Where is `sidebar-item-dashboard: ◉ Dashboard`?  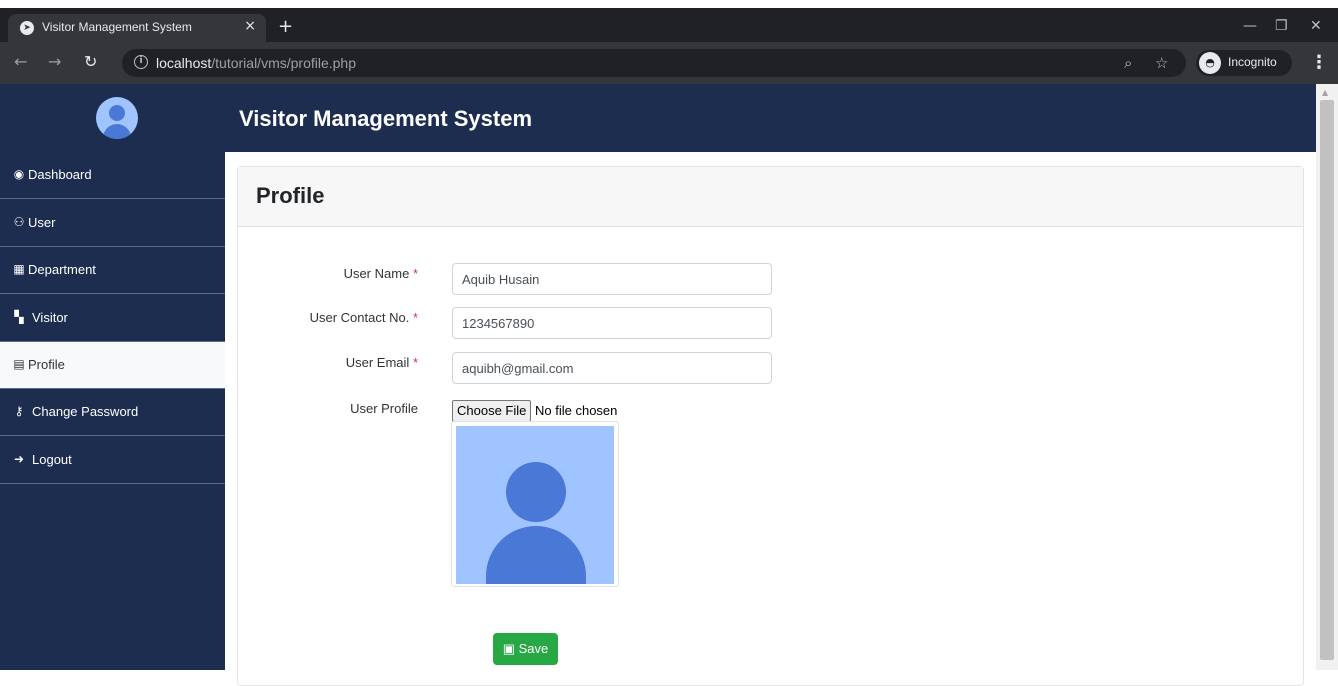
sidebar-item-dashboard: ◉ Dashboard is located at coordinates (112, 175).